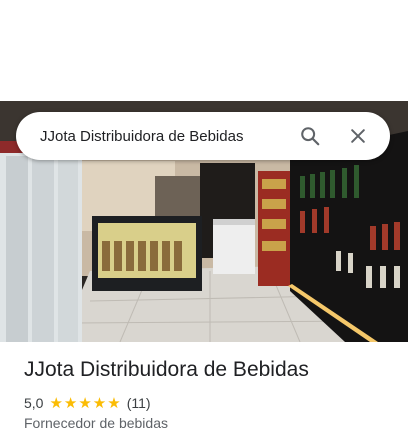  Describe the element at coordinates (166, 136) in the screenshot. I see `search-query: JJota Distribuidora de Bebidas` at that location.